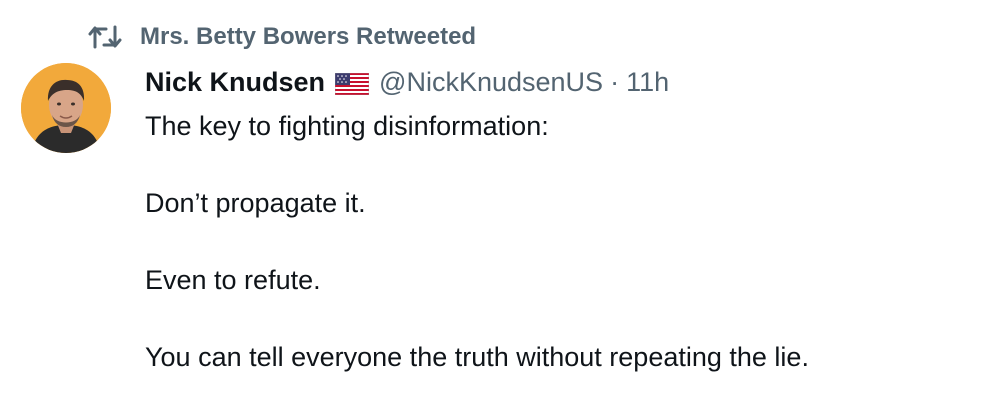 This screenshot has width=1001, height=402. I want to click on author-display-name: Nick Knudsen, so click(235, 82).